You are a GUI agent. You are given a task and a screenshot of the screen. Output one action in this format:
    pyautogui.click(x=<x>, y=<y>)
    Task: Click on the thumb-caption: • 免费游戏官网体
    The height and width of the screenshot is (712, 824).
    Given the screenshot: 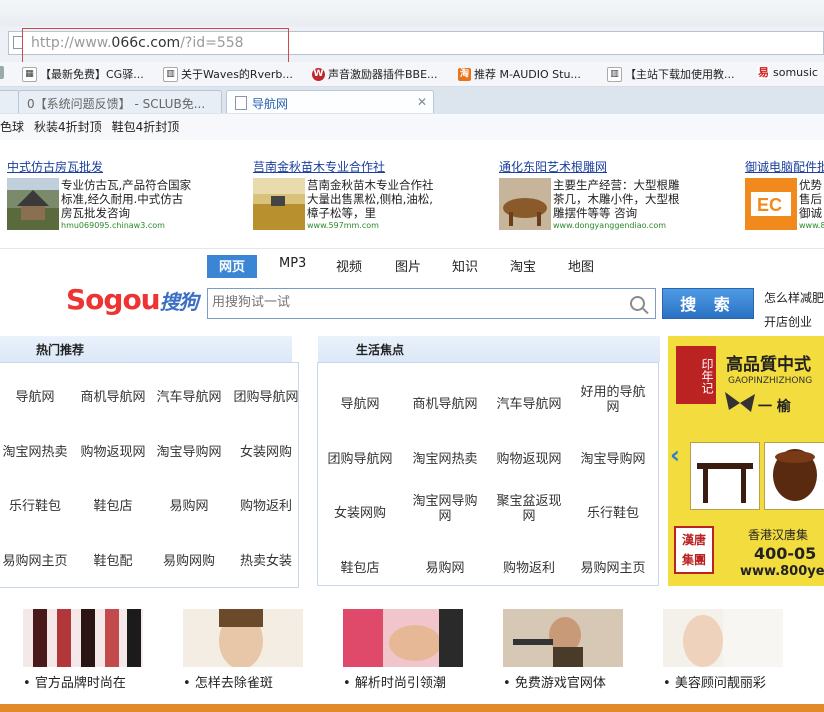 What is the action you would take?
    pyautogui.click(x=554, y=681)
    